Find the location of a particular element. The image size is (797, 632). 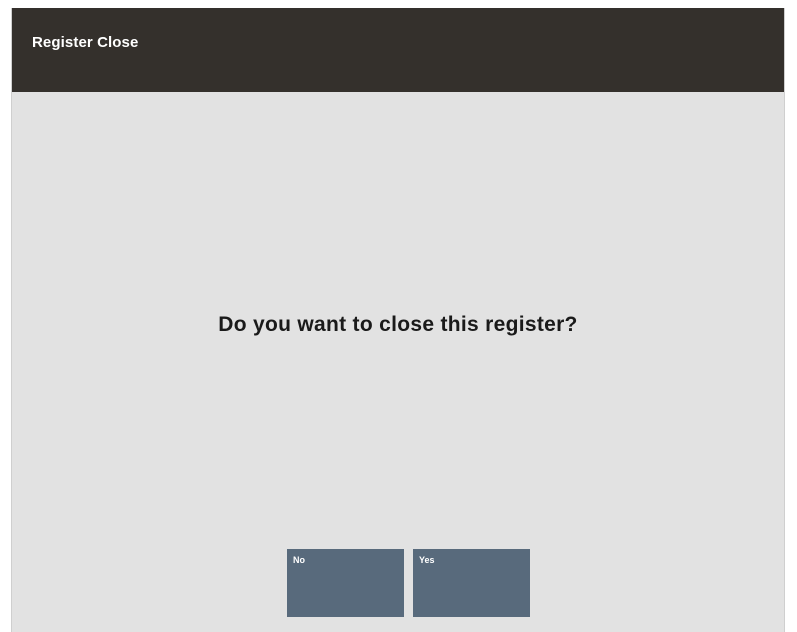

no-button: No is located at coordinates (345, 583).